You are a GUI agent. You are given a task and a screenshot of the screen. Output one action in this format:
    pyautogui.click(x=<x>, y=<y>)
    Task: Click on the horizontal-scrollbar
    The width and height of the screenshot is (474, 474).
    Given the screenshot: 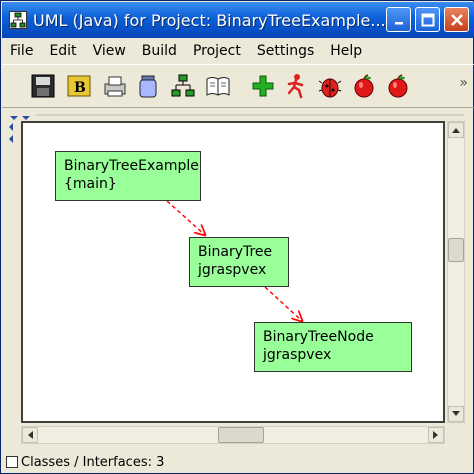 What is the action you would take?
    pyautogui.click(x=233, y=435)
    